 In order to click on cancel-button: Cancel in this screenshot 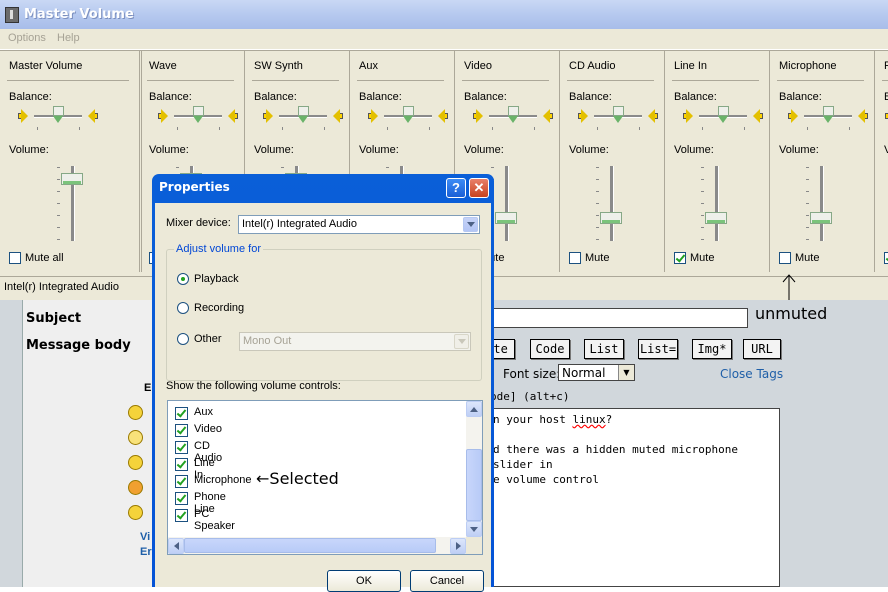, I will do `click(447, 581)`.